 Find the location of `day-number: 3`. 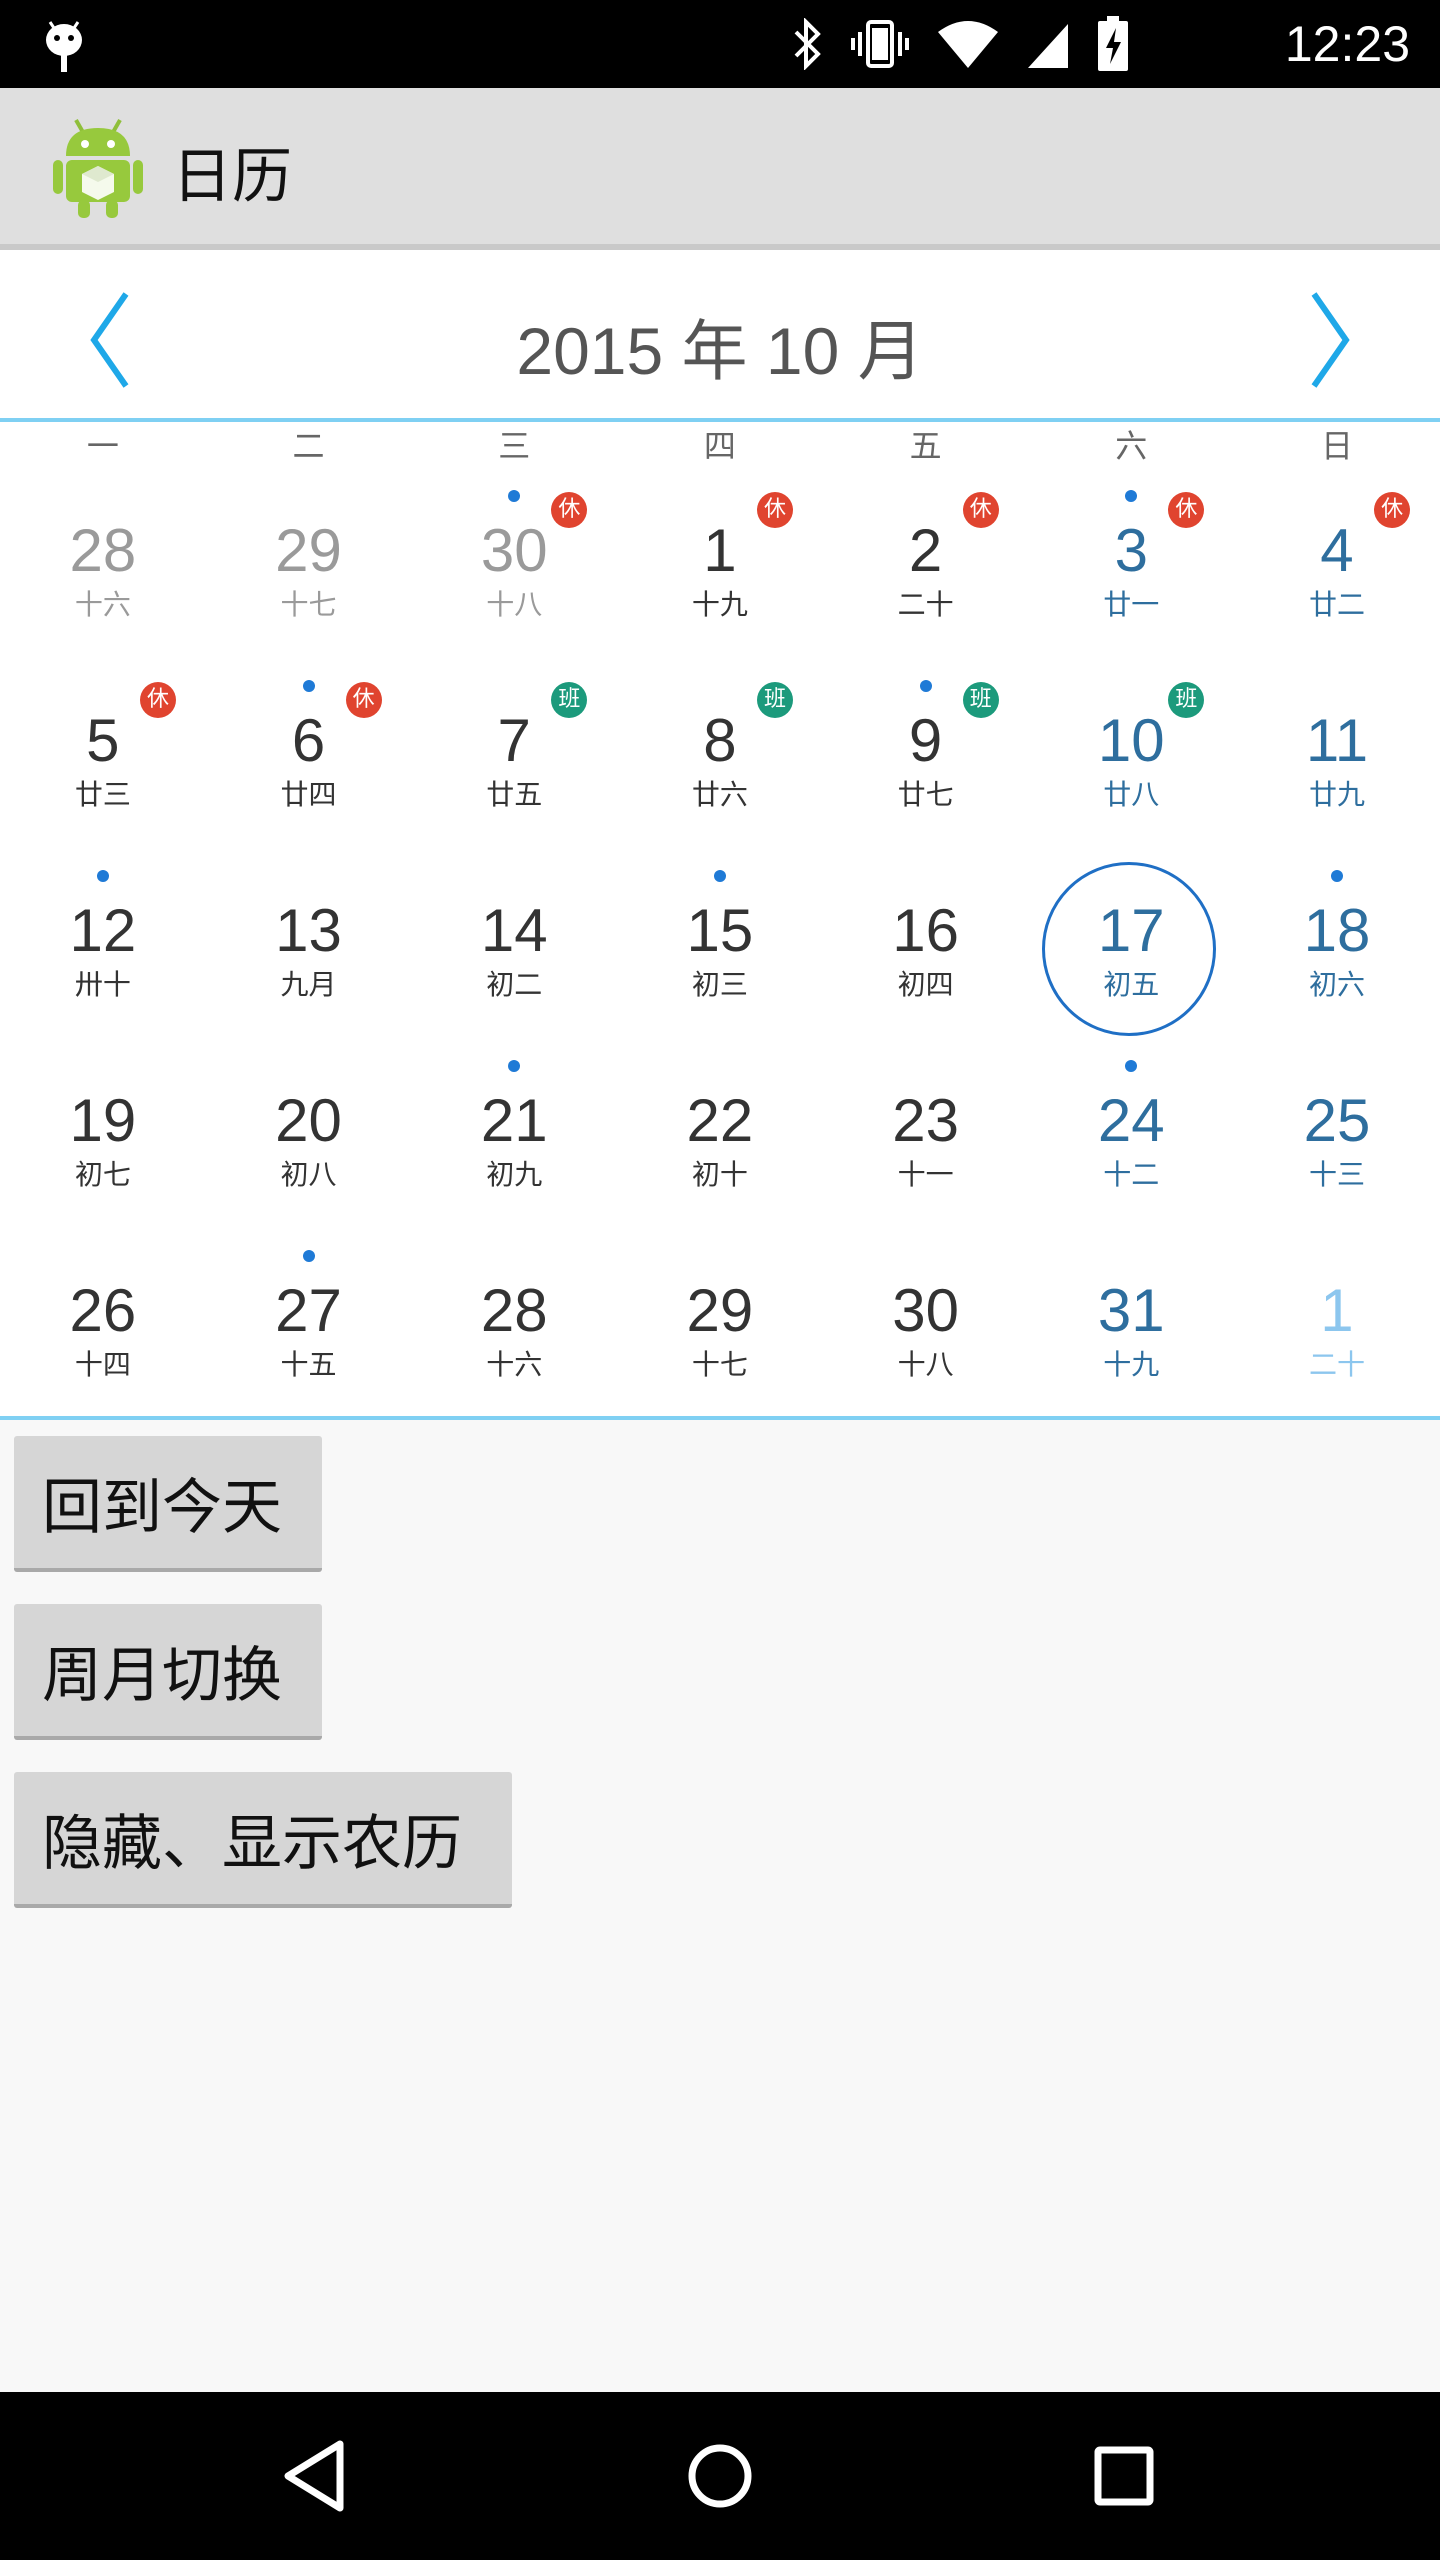

day-number: 3 is located at coordinates (1131, 550).